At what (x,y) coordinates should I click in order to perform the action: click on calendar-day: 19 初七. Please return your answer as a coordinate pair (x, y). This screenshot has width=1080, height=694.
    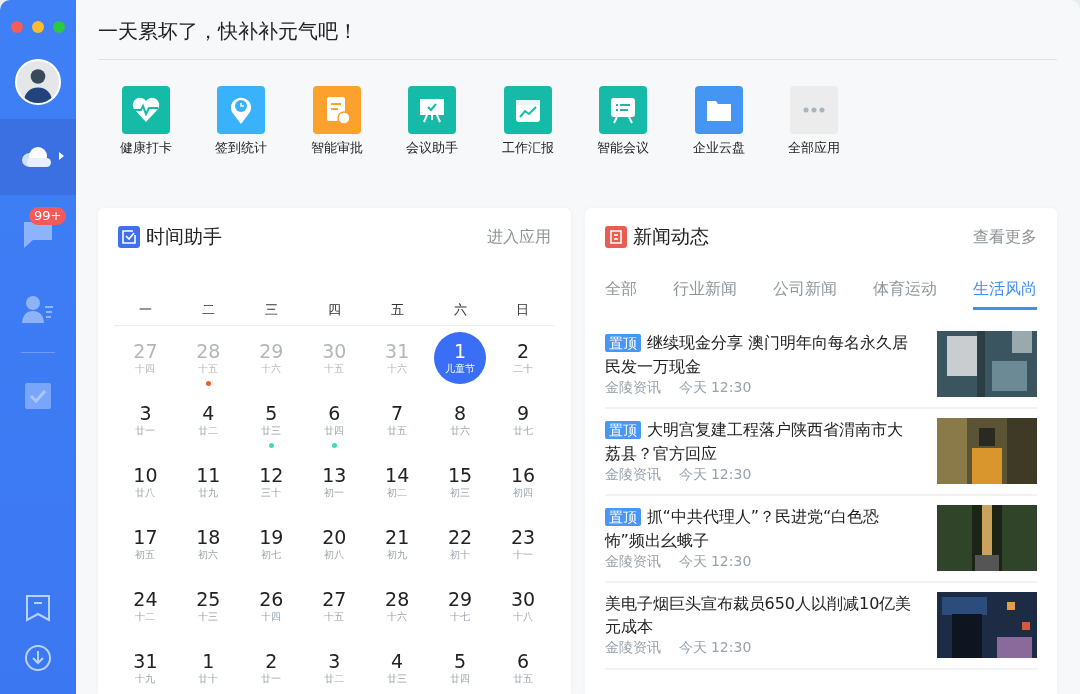
    Looking at the image, I should click on (271, 549).